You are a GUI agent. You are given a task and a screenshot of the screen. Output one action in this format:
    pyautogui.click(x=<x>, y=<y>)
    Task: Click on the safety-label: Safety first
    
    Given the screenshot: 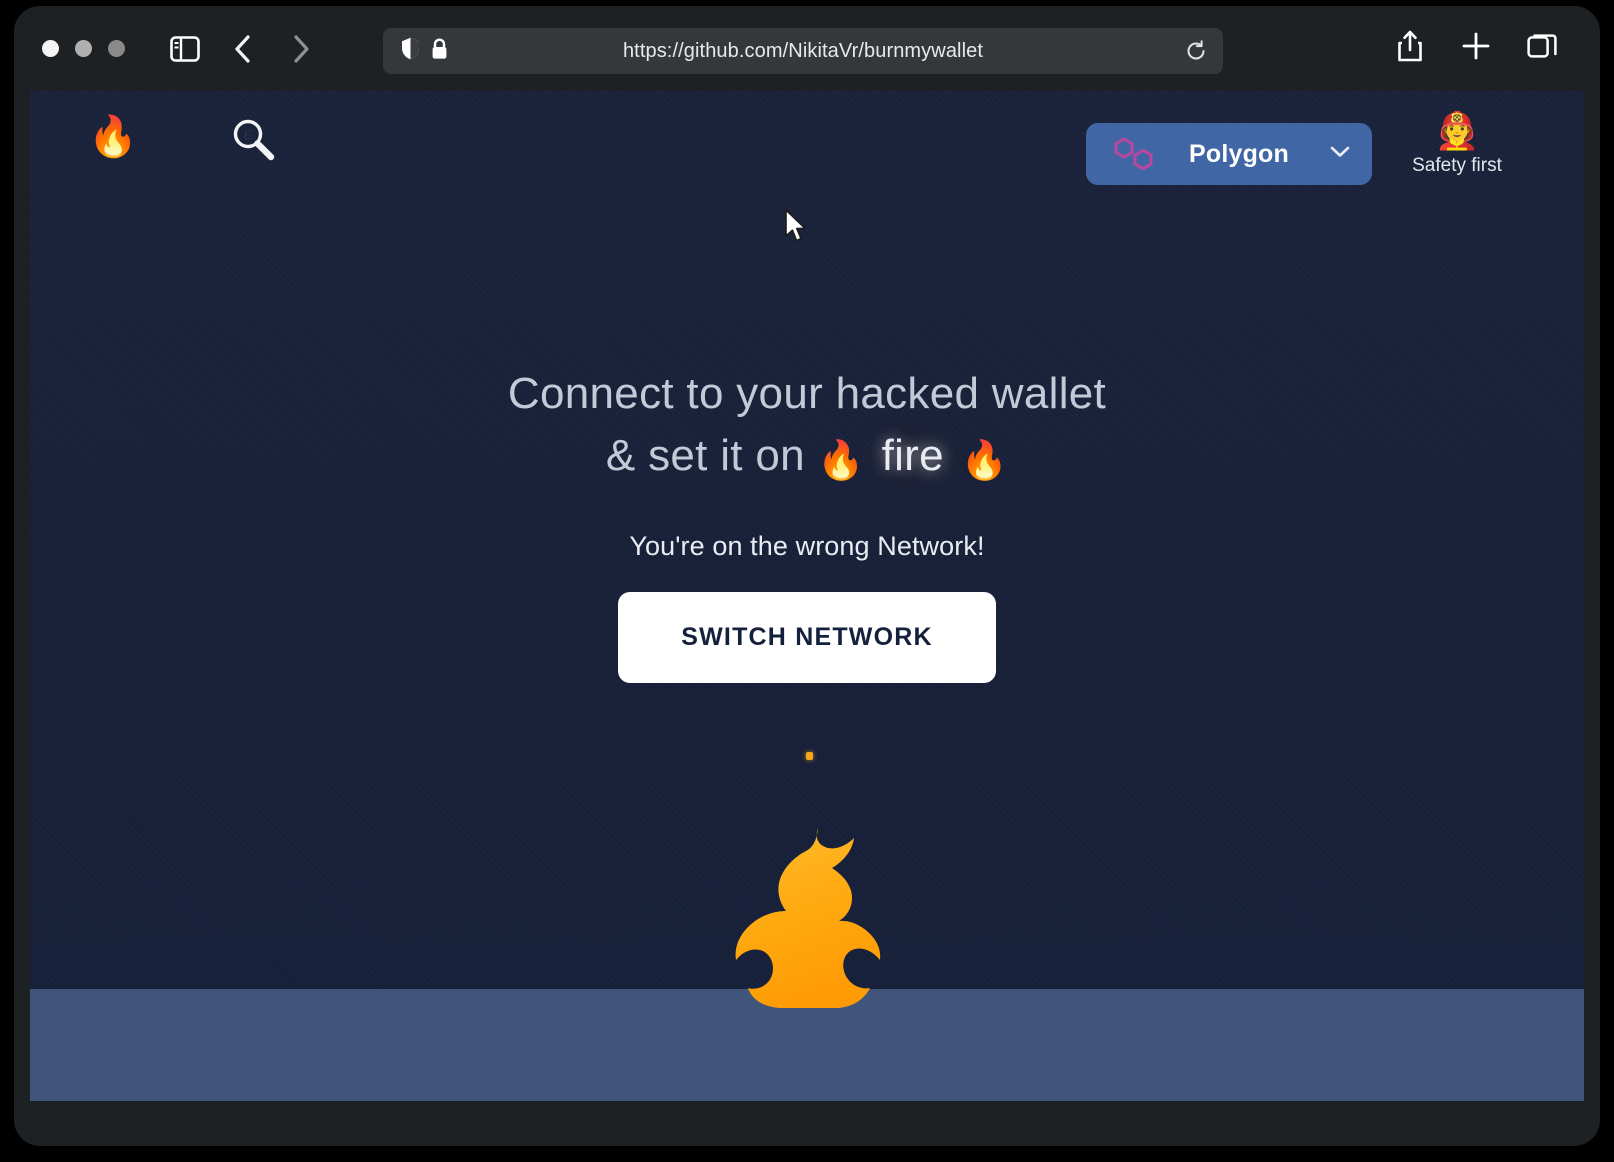 What is the action you would take?
    pyautogui.click(x=1457, y=165)
    